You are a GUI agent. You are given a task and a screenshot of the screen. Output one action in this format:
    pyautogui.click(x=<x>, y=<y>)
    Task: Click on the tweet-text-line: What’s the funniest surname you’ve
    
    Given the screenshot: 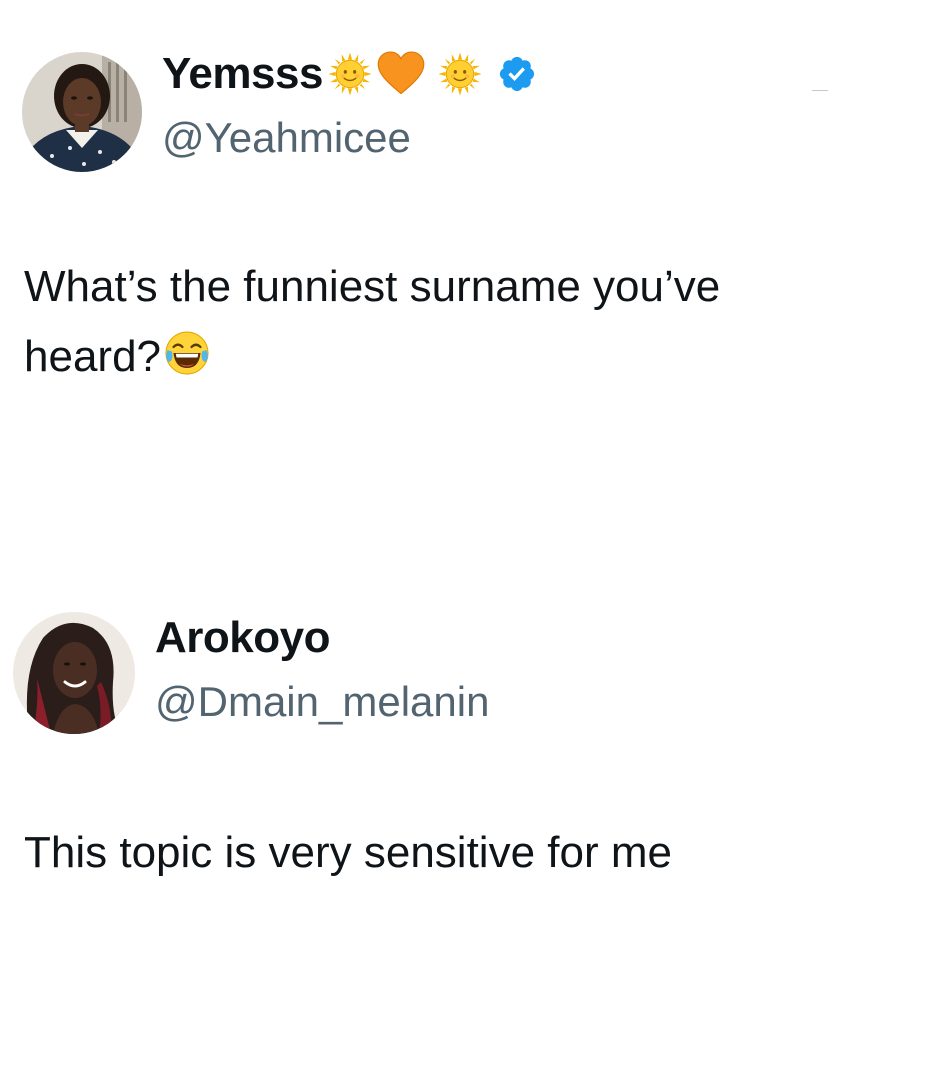 What is the action you would take?
    pyautogui.click(x=372, y=286)
    